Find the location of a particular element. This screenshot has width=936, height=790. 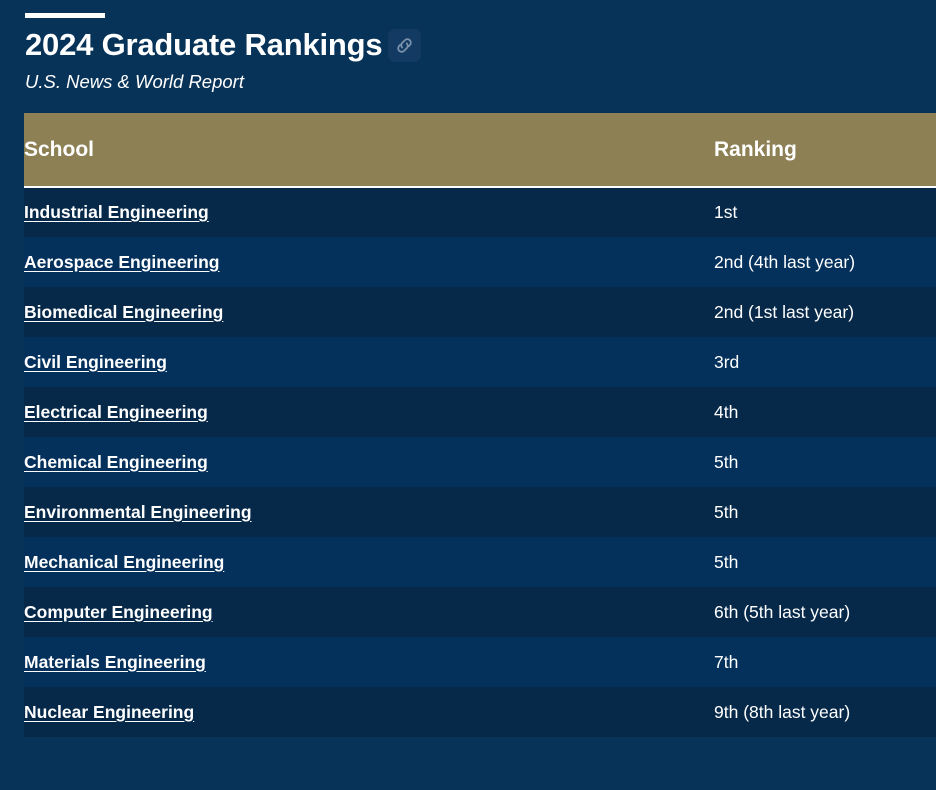

school-cell: Environmental Engineering is located at coordinates (369, 512).